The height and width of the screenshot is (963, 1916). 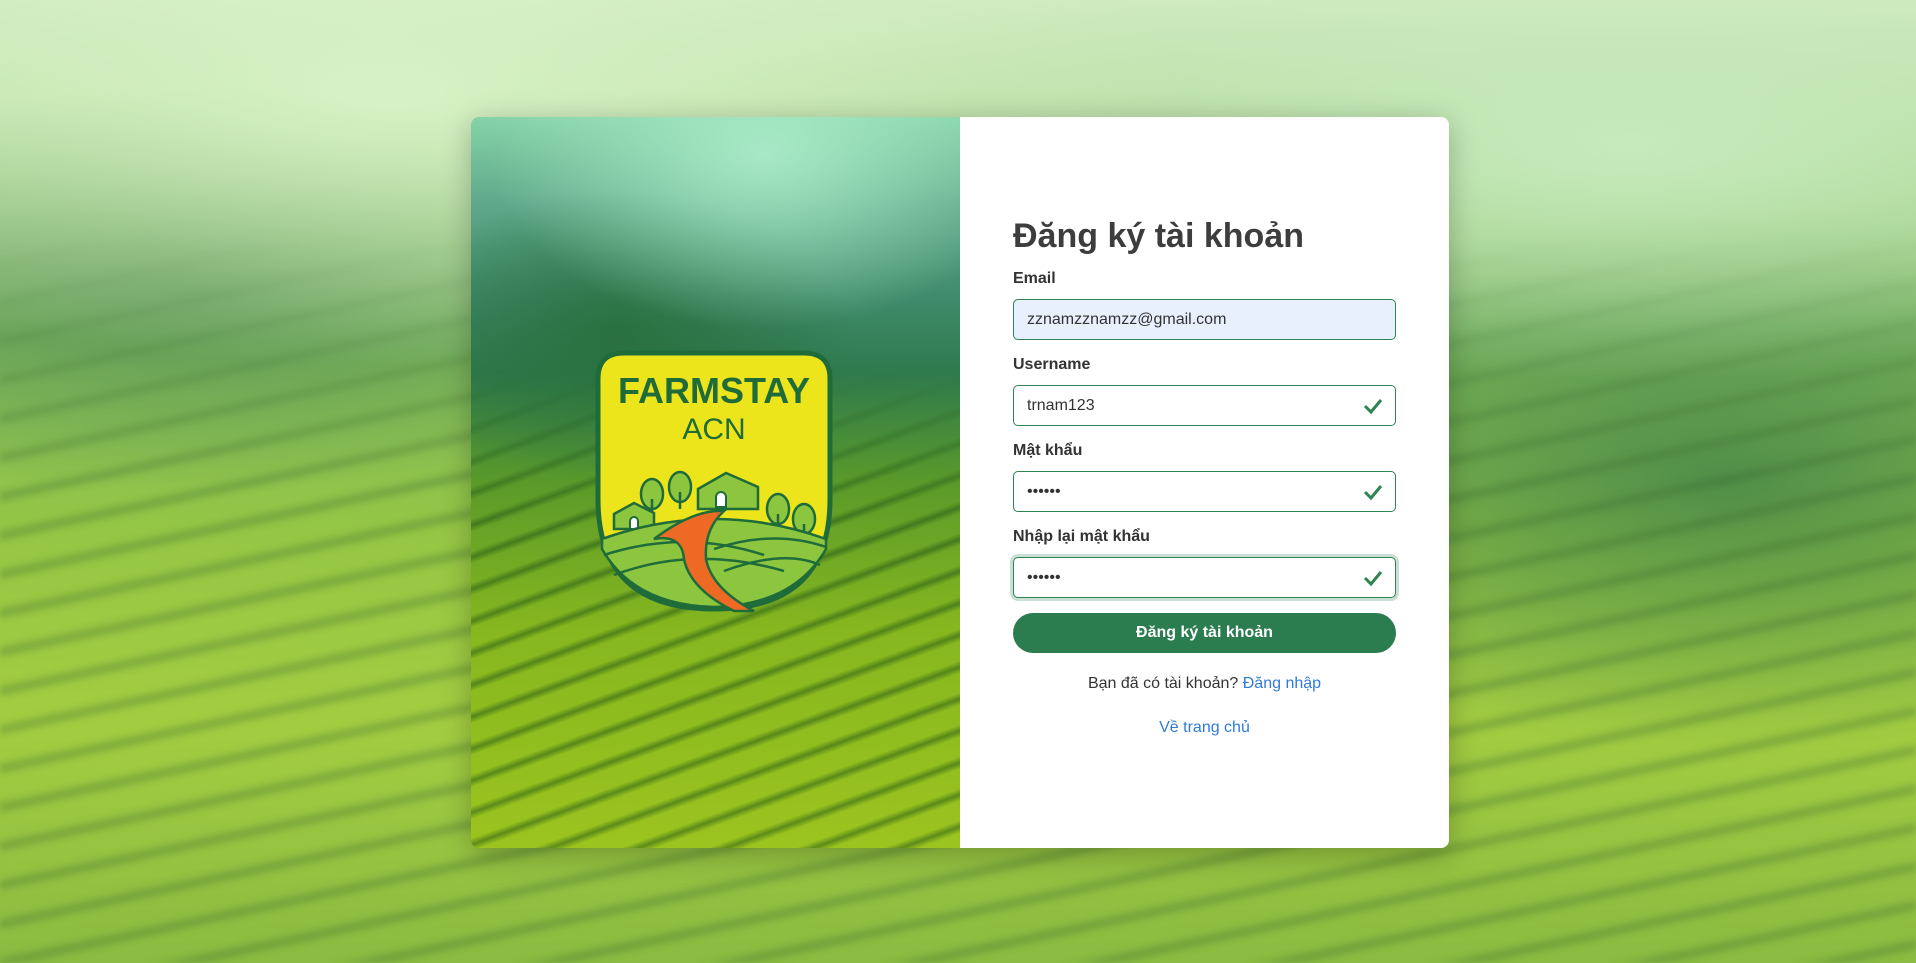 I want to click on password-label: Mật khẩu, so click(x=1048, y=450).